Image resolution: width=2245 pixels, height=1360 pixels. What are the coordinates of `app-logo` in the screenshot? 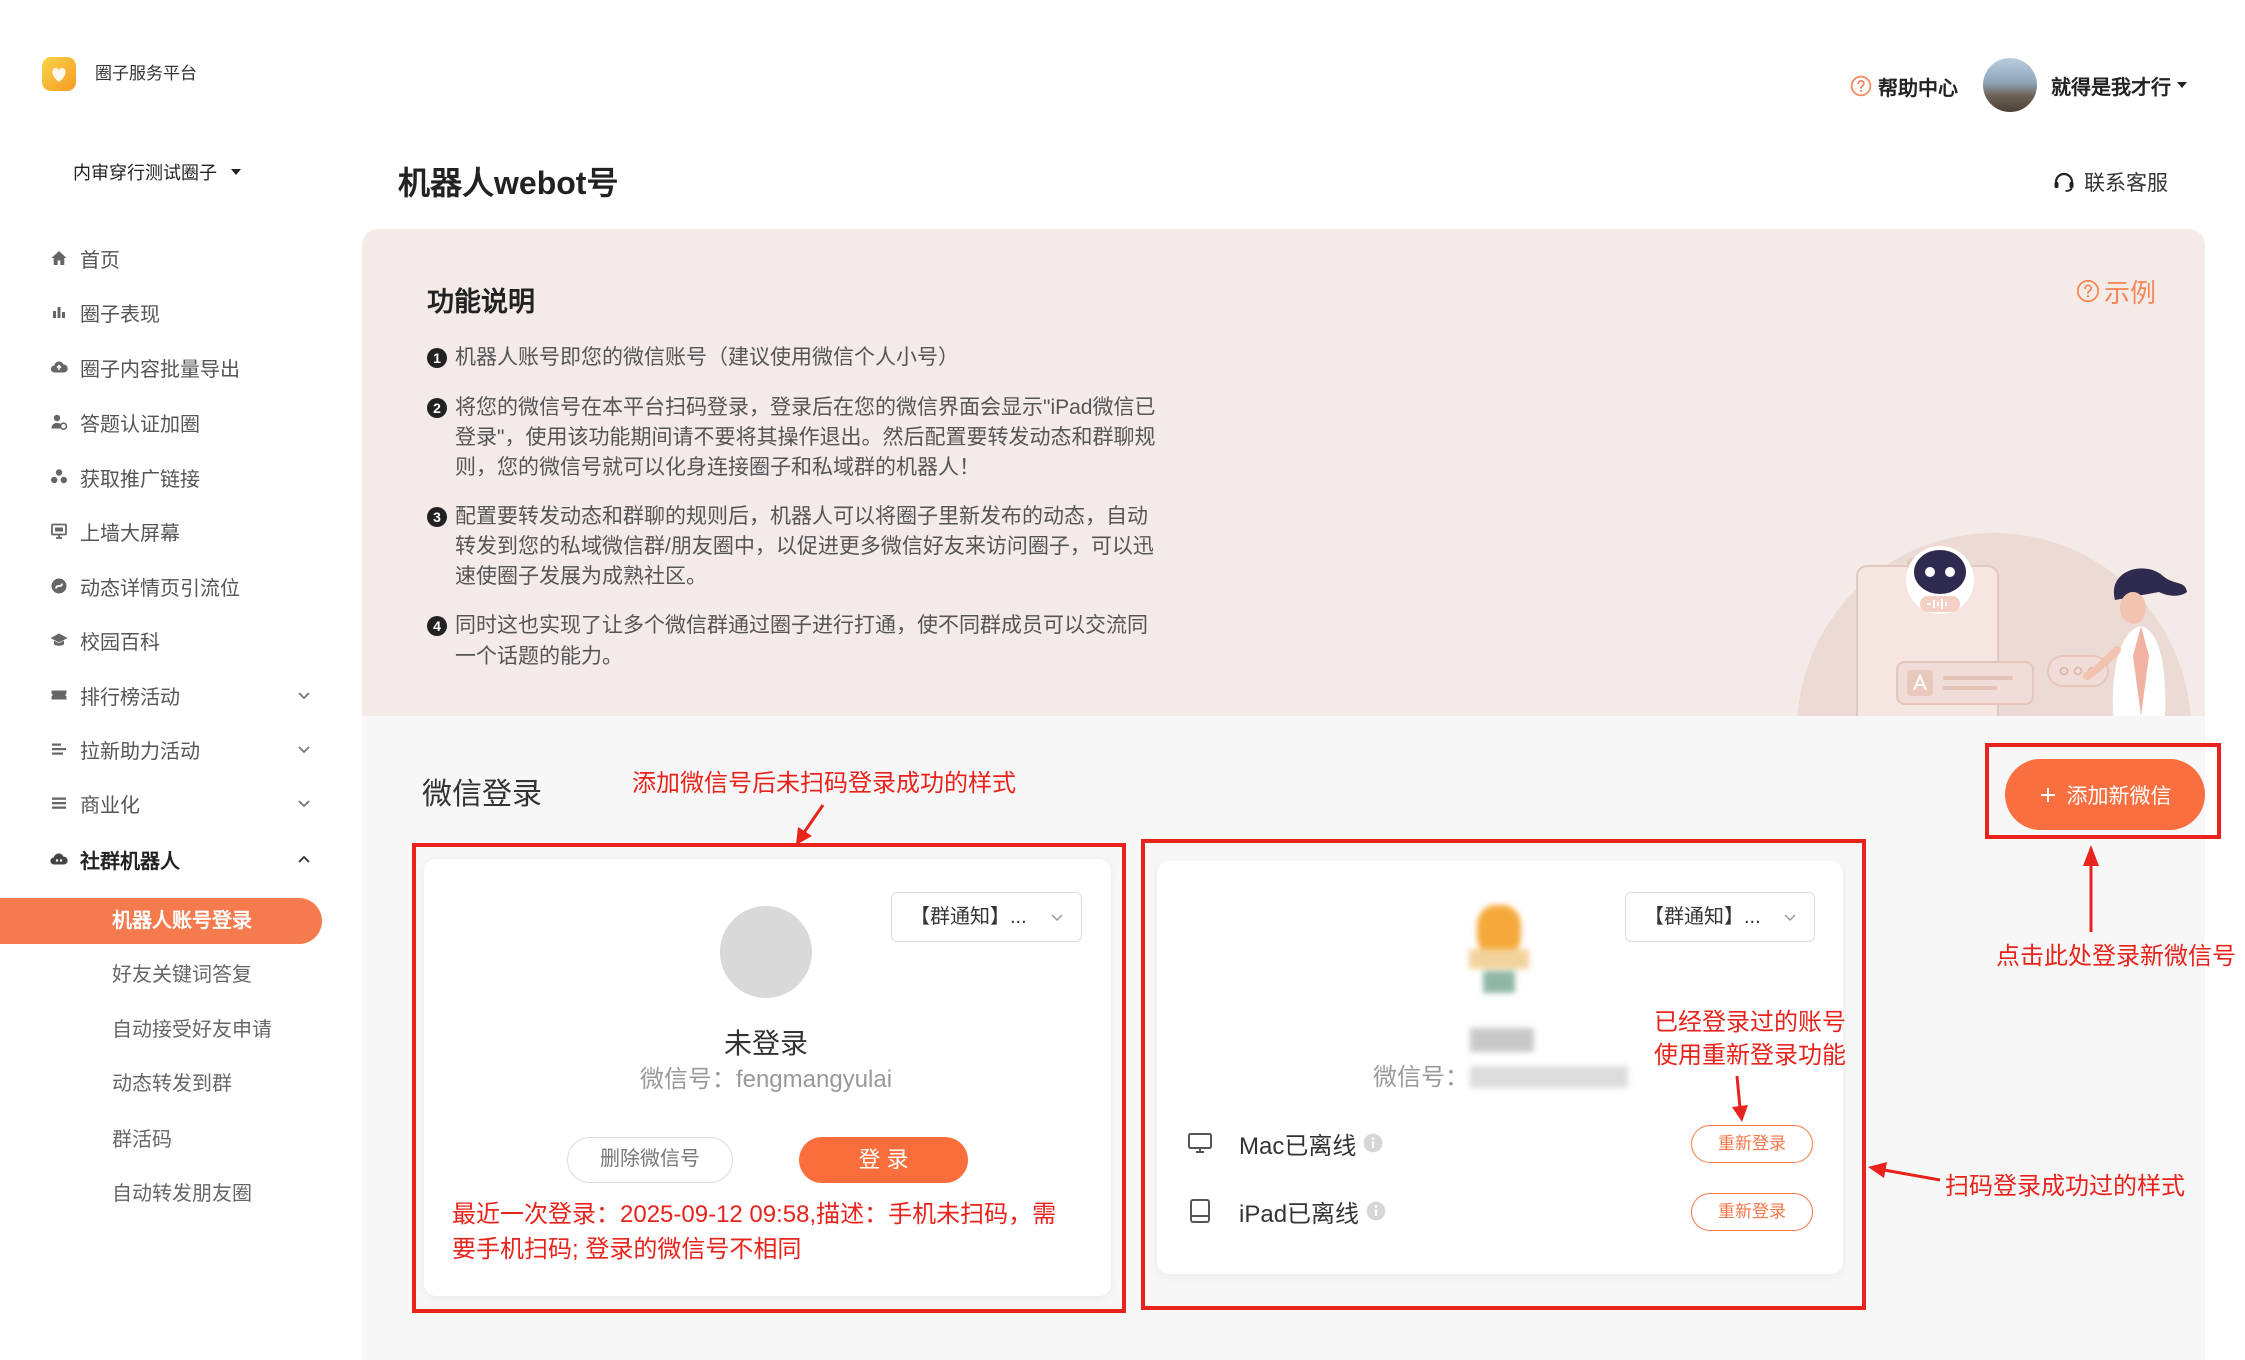 It's located at (59, 74).